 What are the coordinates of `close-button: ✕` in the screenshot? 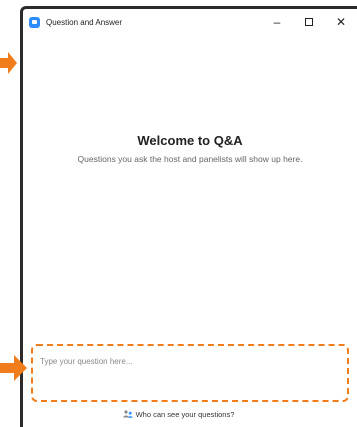 It's located at (341, 22).